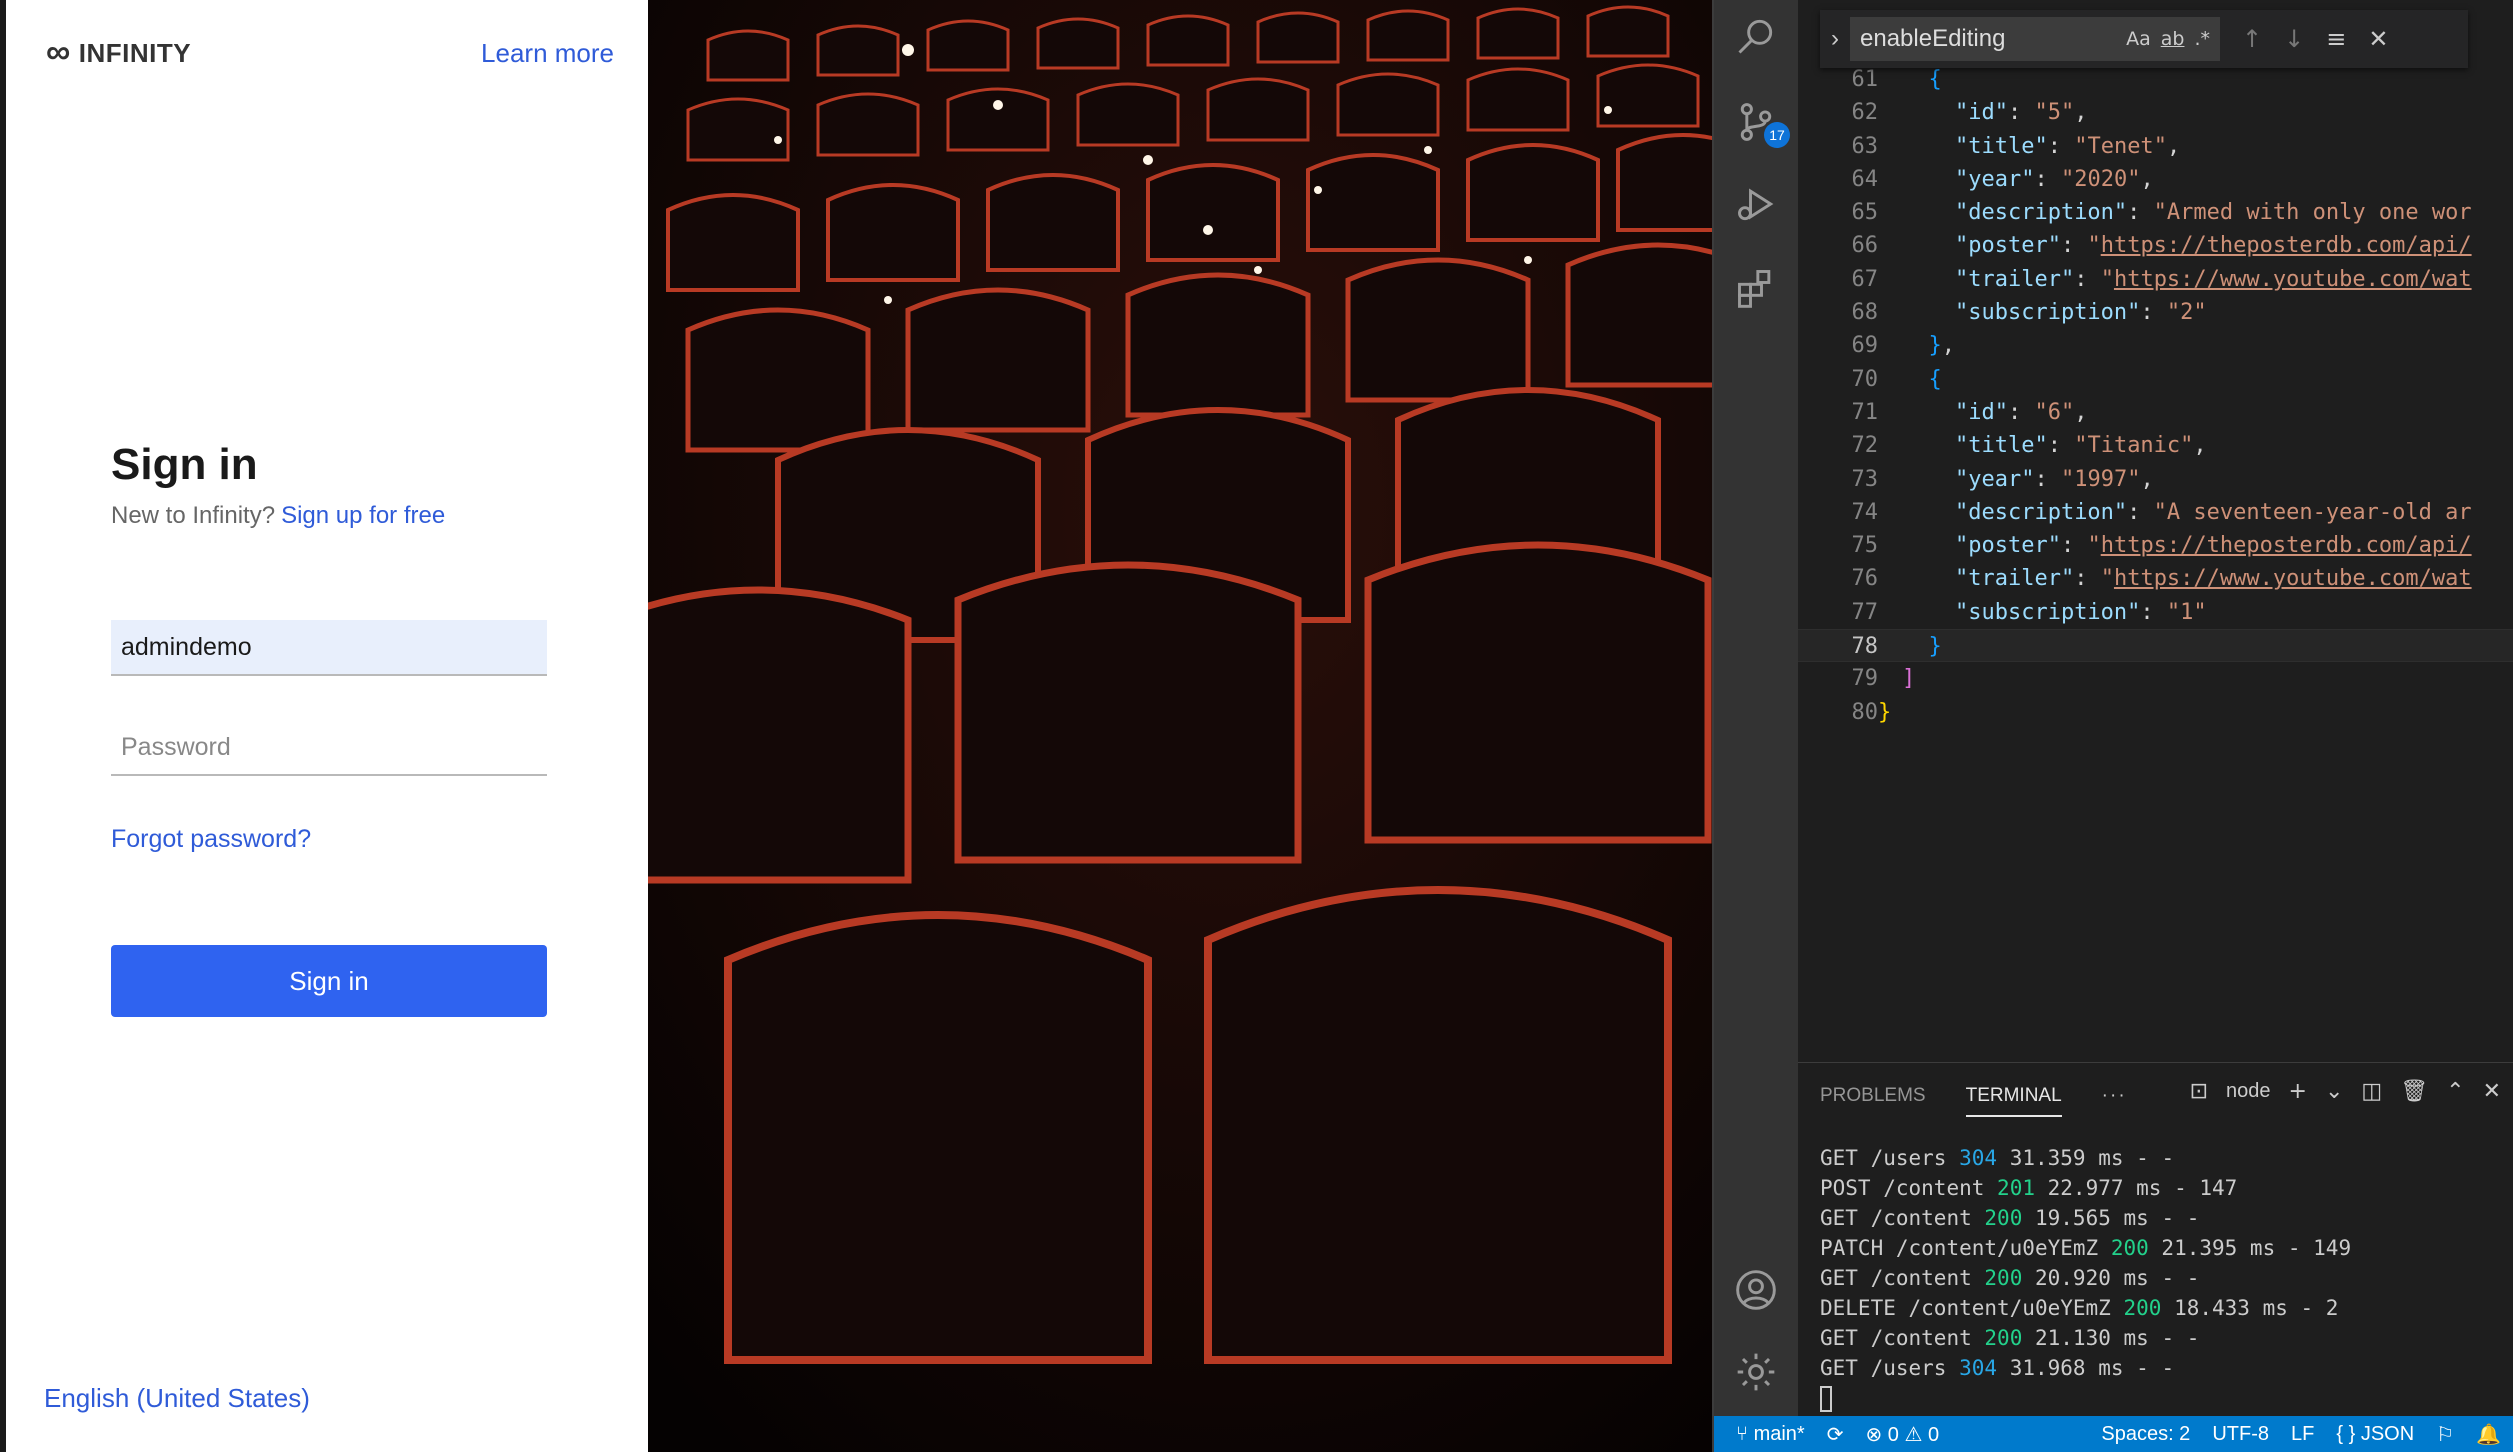 Image resolution: width=2513 pixels, height=1452 pixels. Describe the element at coordinates (1865, 313) in the screenshot. I see `line-number: 68` at that location.